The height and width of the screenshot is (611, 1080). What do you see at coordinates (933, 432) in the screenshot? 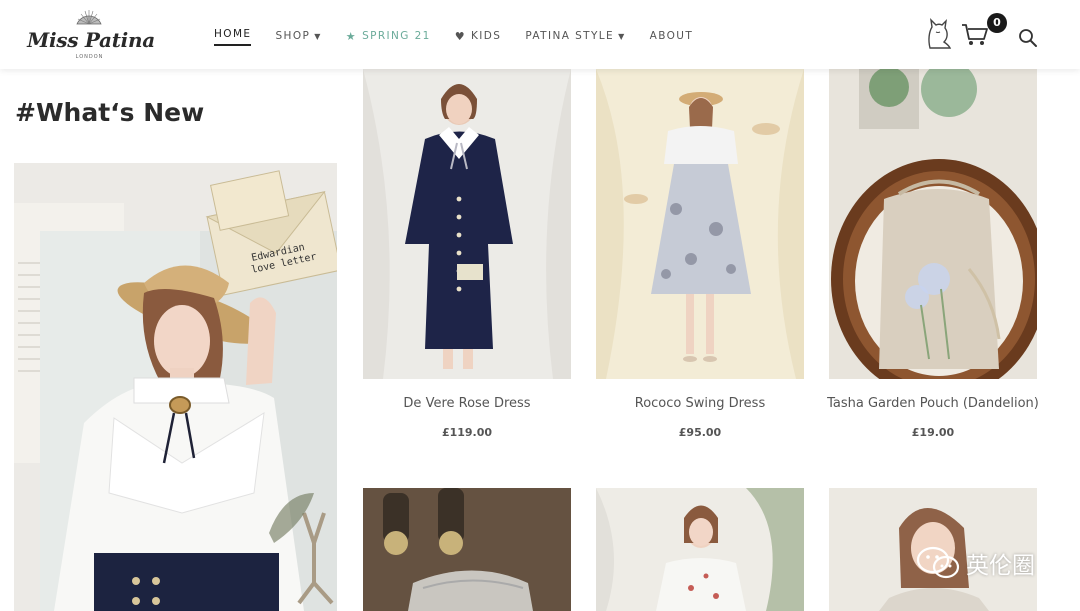
I see `product-price: £19.00` at bounding box center [933, 432].